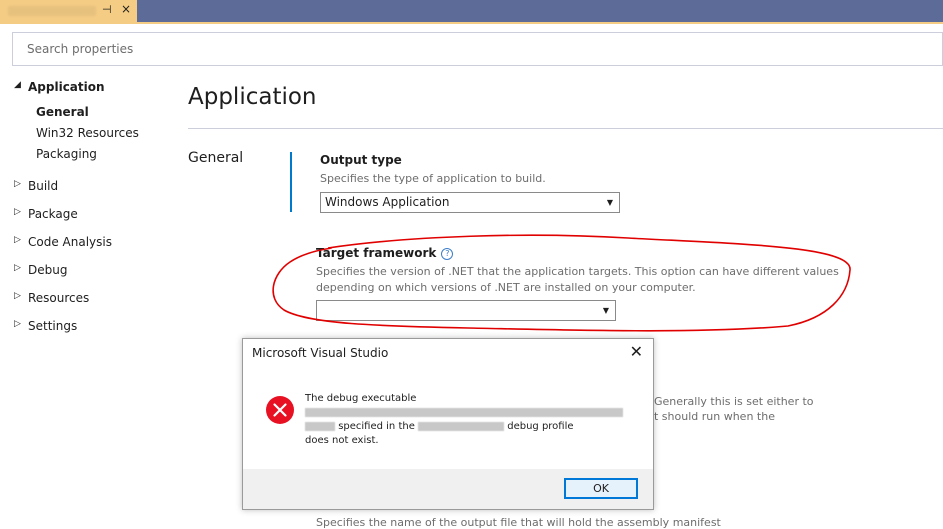 This screenshot has width=943, height=529. I want to click on pin-icon: ⊣, so click(107, 9).